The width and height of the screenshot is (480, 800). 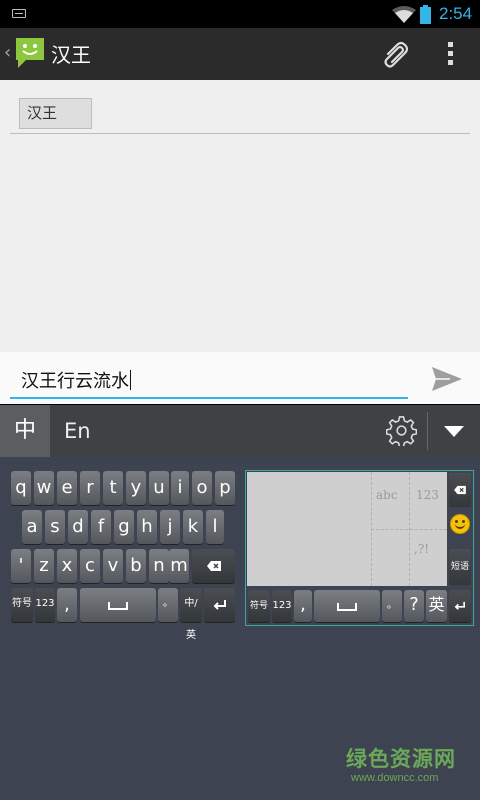 What do you see at coordinates (436, 606) in the screenshot?
I see `hw-language-key: 英` at bounding box center [436, 606].